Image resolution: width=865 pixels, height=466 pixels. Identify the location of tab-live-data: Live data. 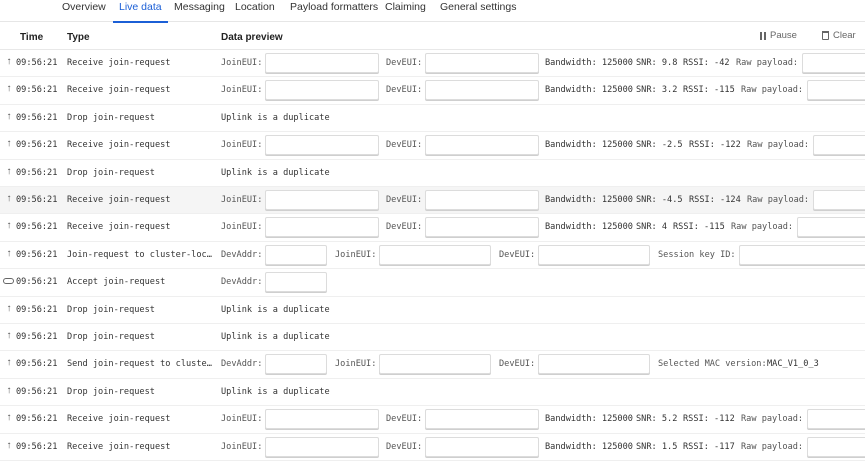
(140, 11).